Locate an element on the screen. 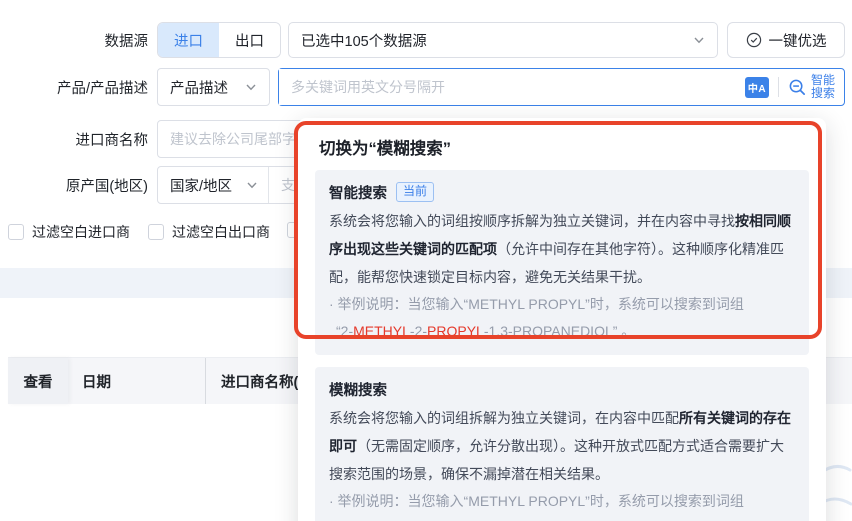 The image size is (852, 521). optimize-button-label: 一键优选 is located at coordinates (797, 41).